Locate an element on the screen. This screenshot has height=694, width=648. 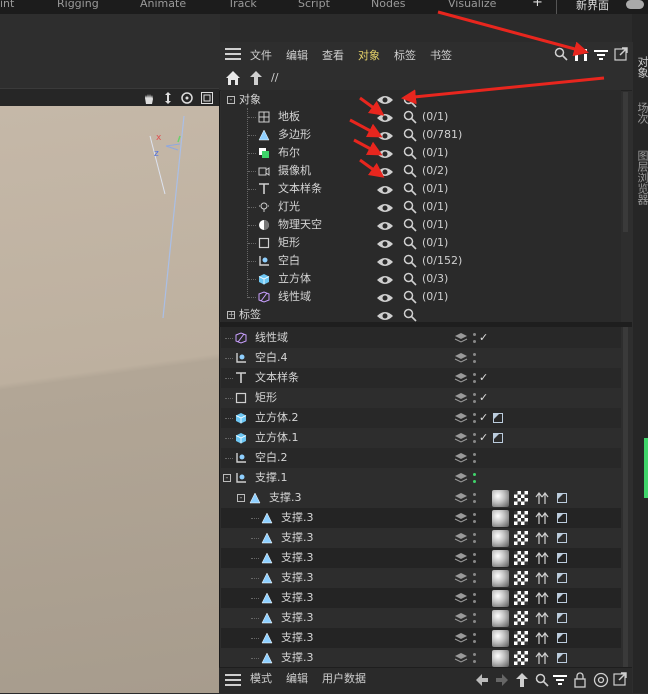
lock-icon is located at coordinates (580, 680).